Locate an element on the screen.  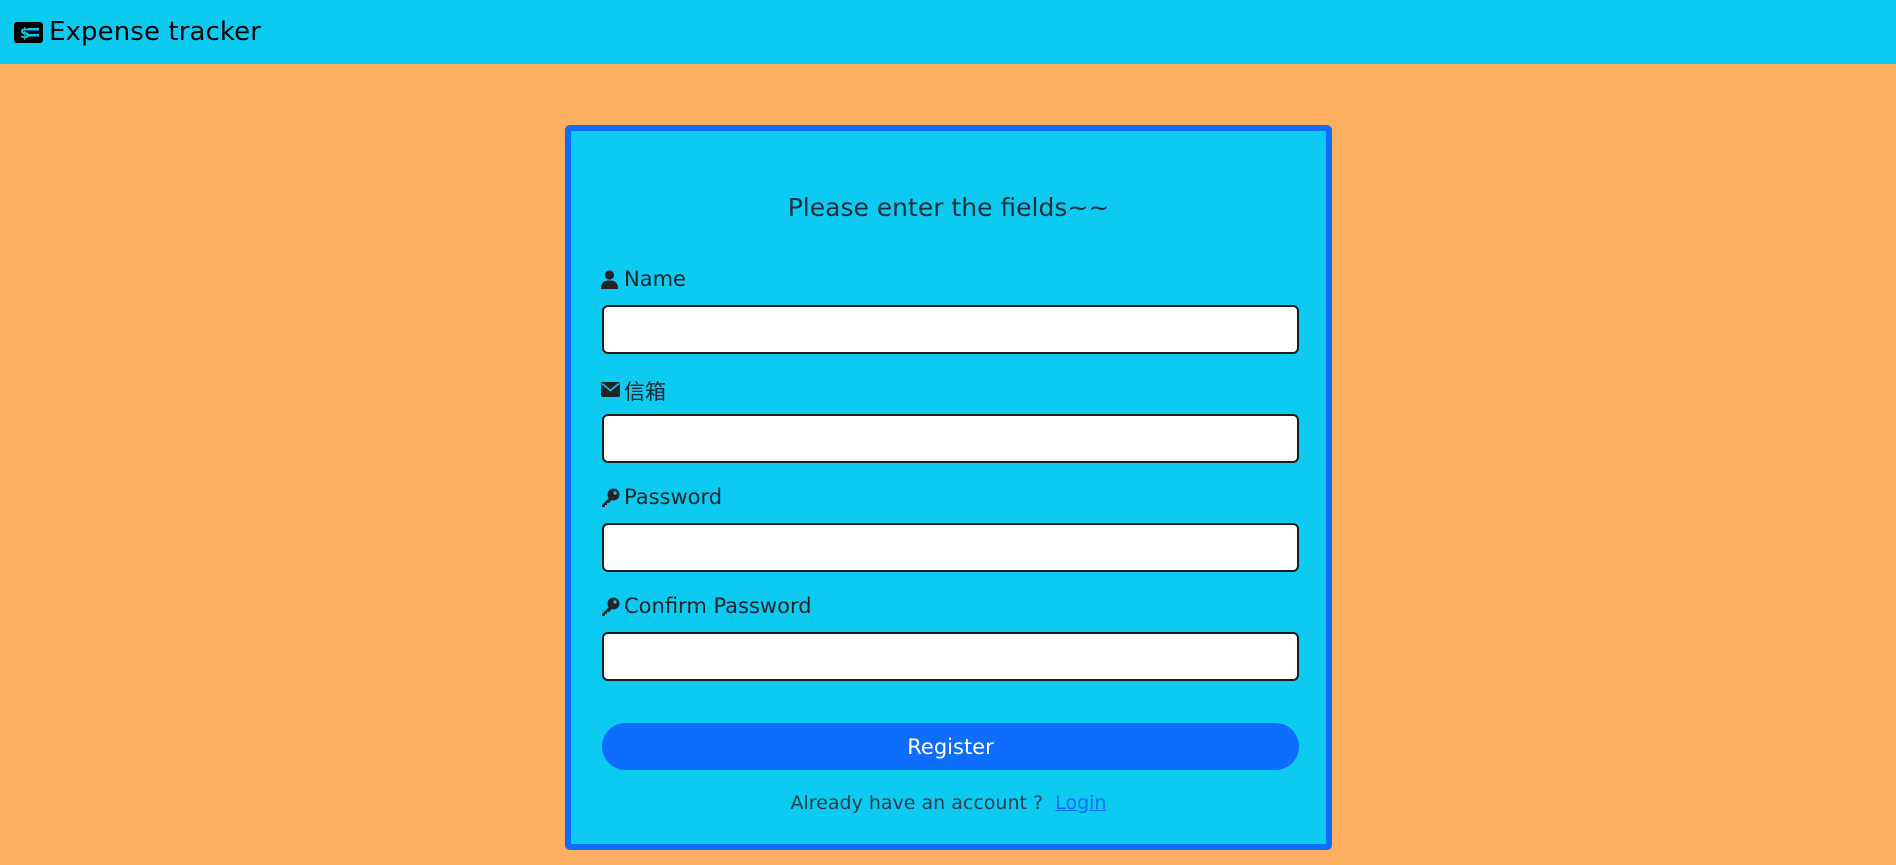
password-label: Password is located at coordinates (661, 497).